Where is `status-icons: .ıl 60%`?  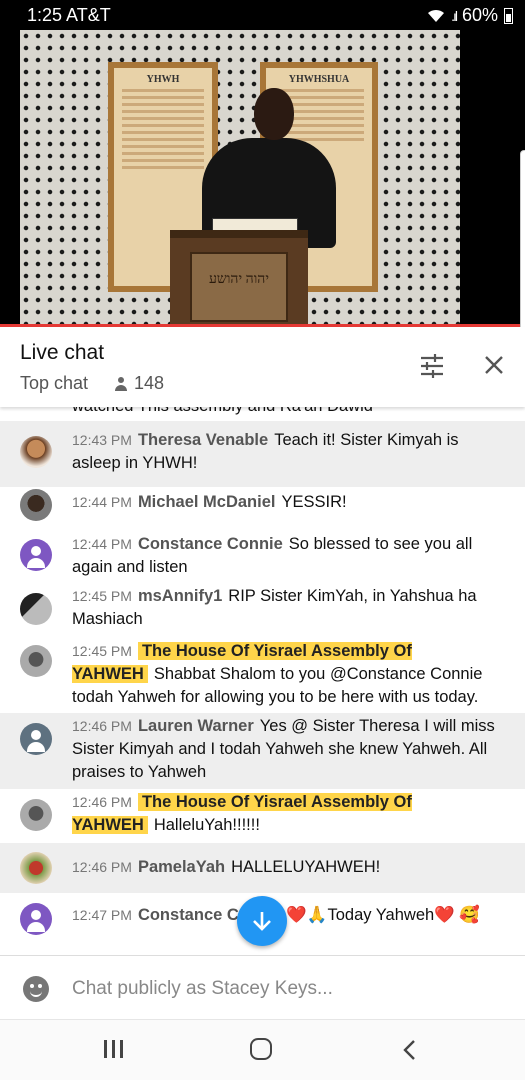 status-icons: .ıl 60% is located at coordinates (470, 15).